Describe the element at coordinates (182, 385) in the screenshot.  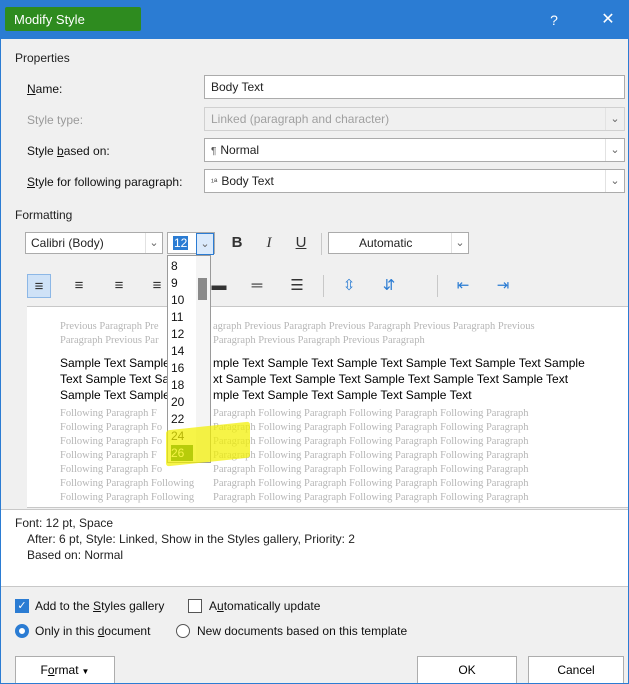
I see `size-option: 18` at that location.